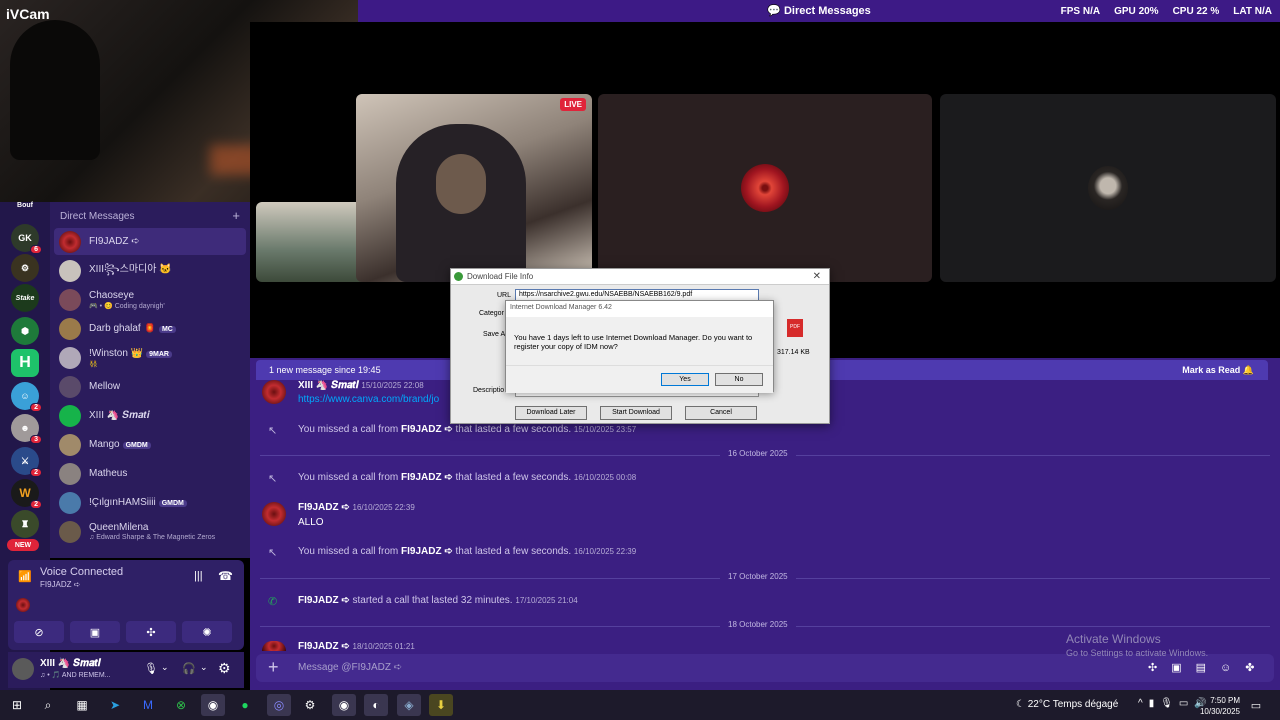 The image size is (1280, 720). I want to click on chrome-icon: ◉, so click(213, 705).